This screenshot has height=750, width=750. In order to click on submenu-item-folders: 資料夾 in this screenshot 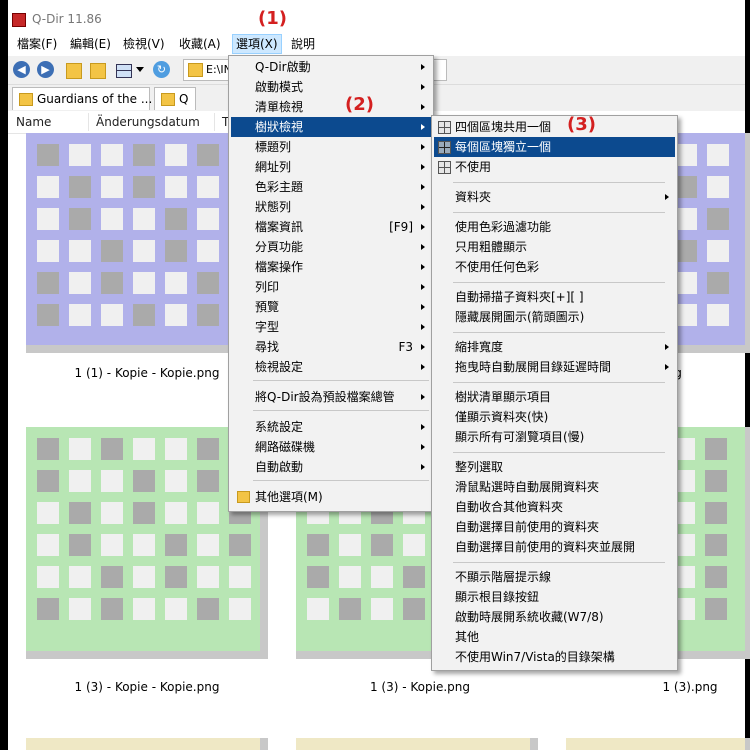, I will do `click(554, 197)`.